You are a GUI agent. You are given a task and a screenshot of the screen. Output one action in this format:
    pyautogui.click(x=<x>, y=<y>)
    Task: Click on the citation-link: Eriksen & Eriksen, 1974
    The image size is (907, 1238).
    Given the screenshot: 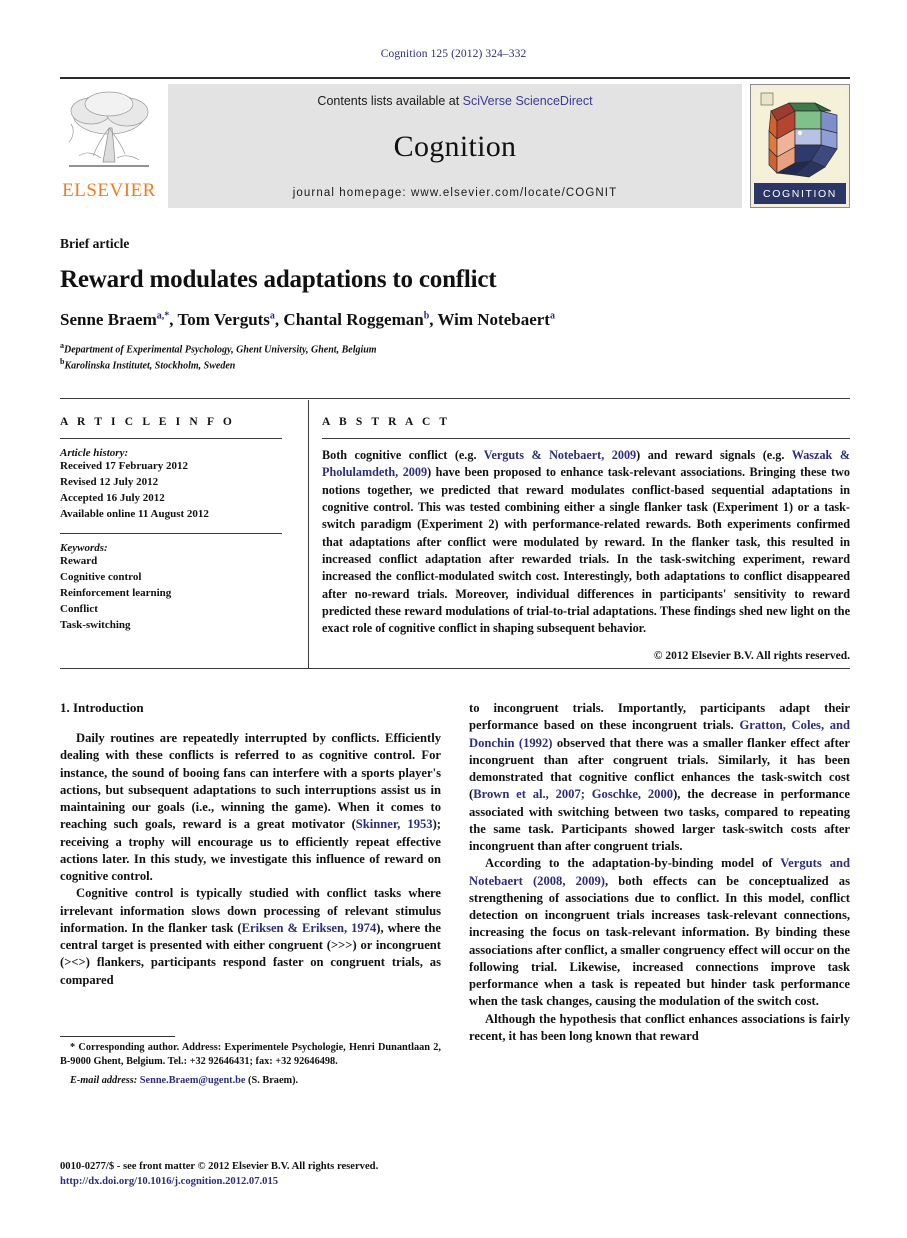 What is the action you would take?
    pyautogui.click(x=309, y=928)
    